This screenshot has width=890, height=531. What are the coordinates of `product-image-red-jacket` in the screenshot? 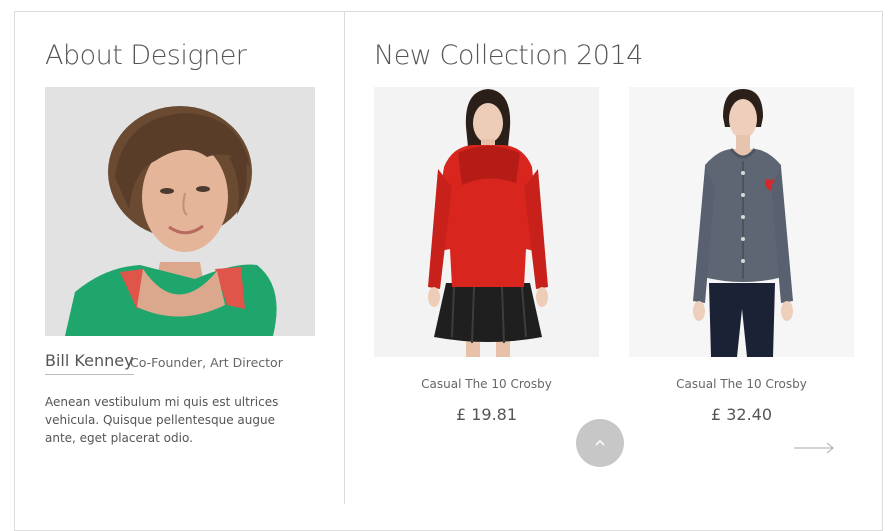 It's located at (486, 222).